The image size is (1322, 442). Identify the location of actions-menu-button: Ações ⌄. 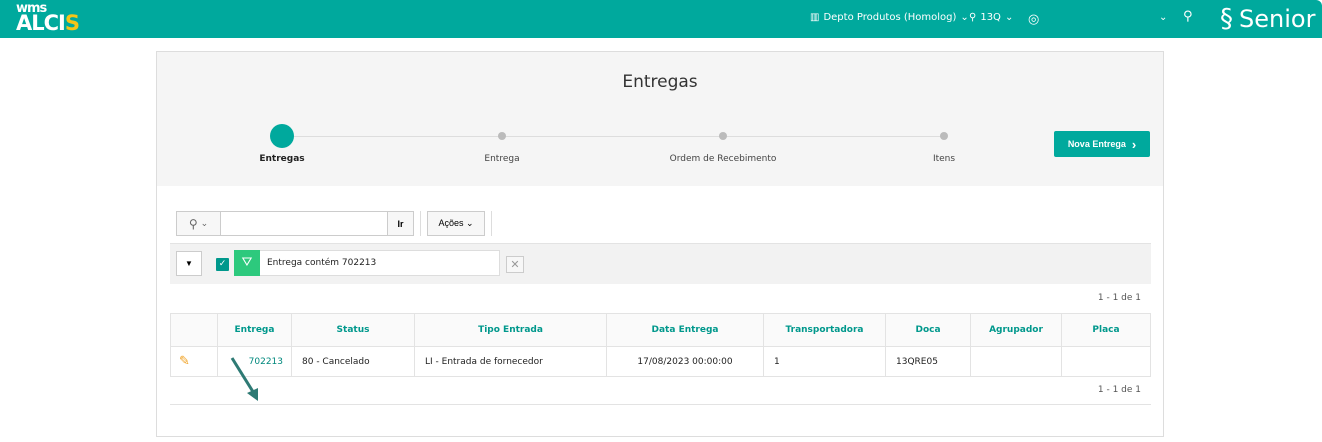
(456, 223).